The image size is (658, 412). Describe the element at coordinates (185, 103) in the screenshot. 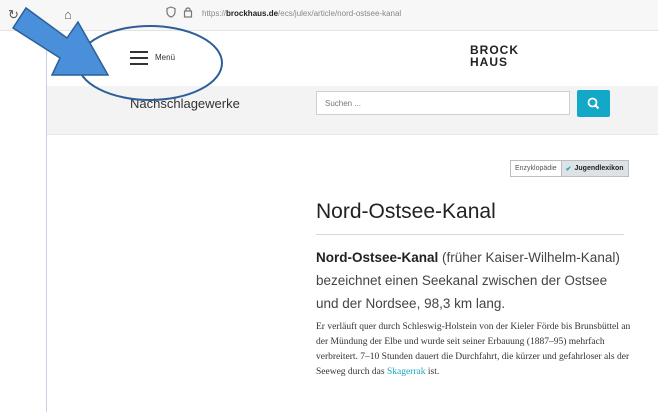

I see `section-title: Nachschlagewerke` at that location.